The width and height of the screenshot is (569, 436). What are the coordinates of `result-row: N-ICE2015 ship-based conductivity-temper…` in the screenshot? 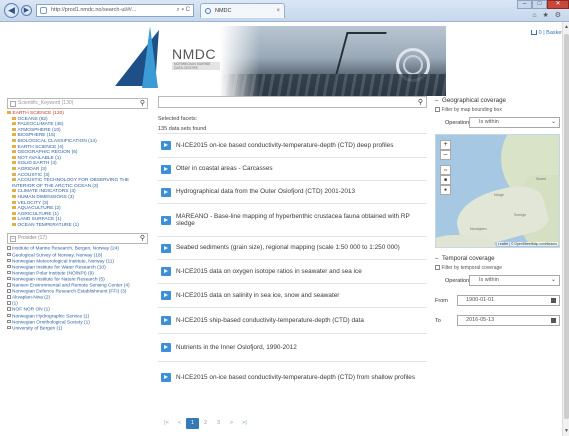 It's located at (292, 320).